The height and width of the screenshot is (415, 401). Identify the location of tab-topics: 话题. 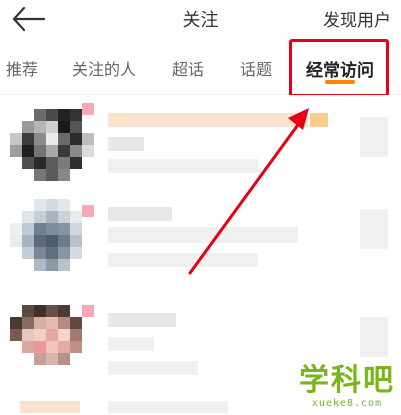
(256, 68).